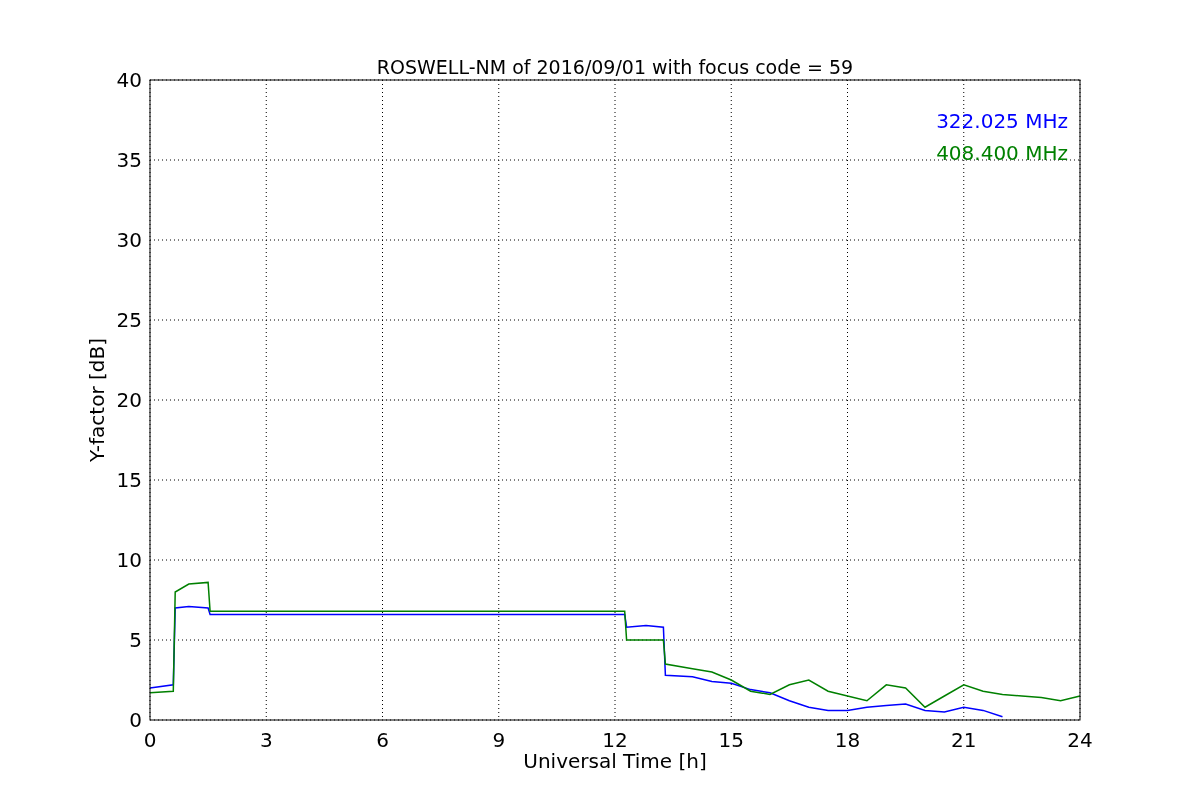 The height and width of the screenshot is (800, 1200). I want to click on x-tick-label: 21, so click(964, 740).